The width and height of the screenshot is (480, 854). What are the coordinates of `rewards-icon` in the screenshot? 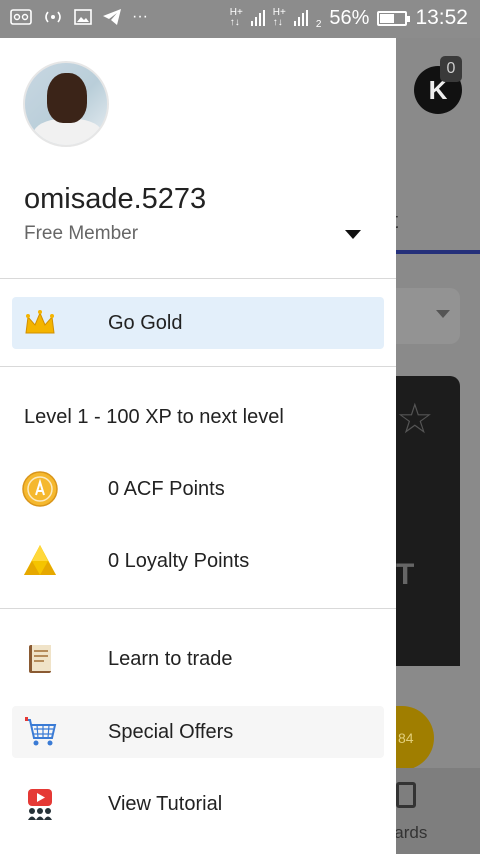 It's located at (406, 795).